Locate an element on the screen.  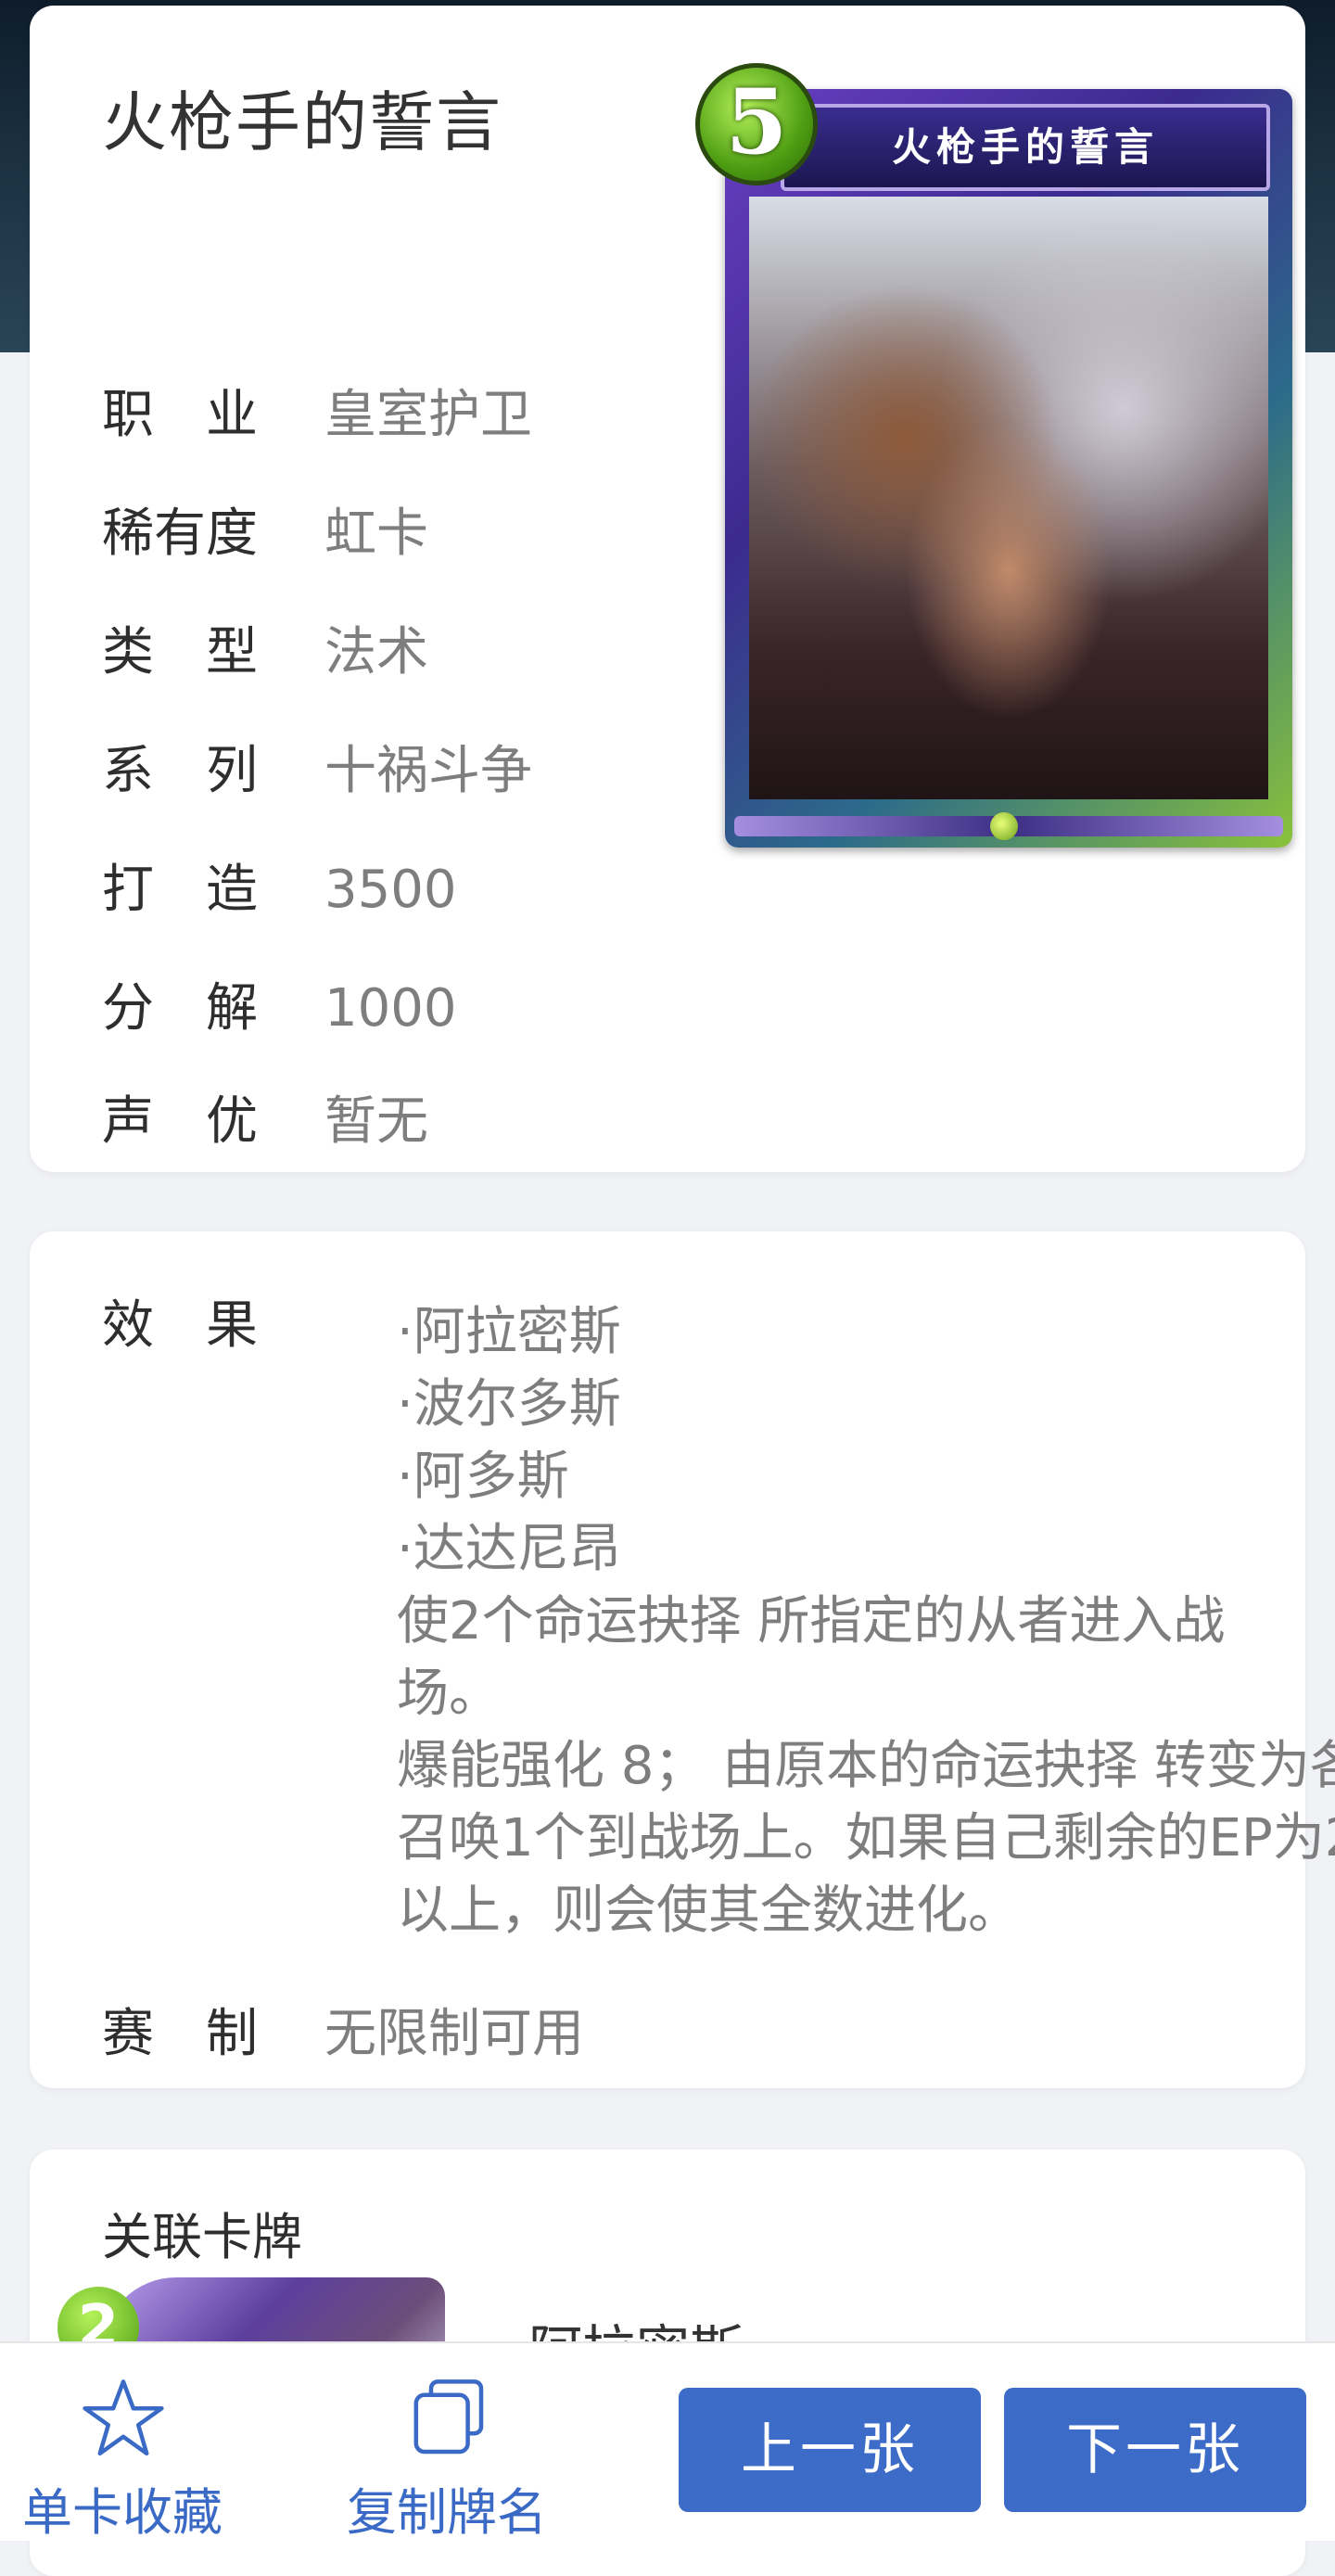
info-label: 声 优 is located at coordinates (180, 1122).